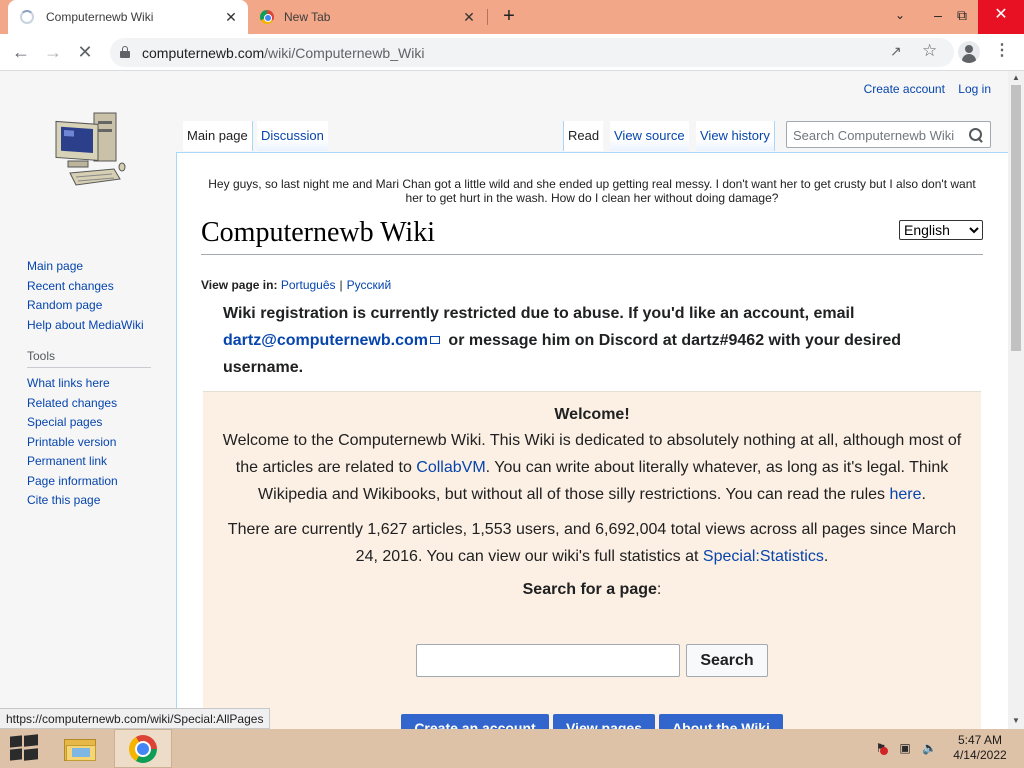 The image size is (1024, 768). I want to click on clock-date: 4/14/2022, so click(980, 755).